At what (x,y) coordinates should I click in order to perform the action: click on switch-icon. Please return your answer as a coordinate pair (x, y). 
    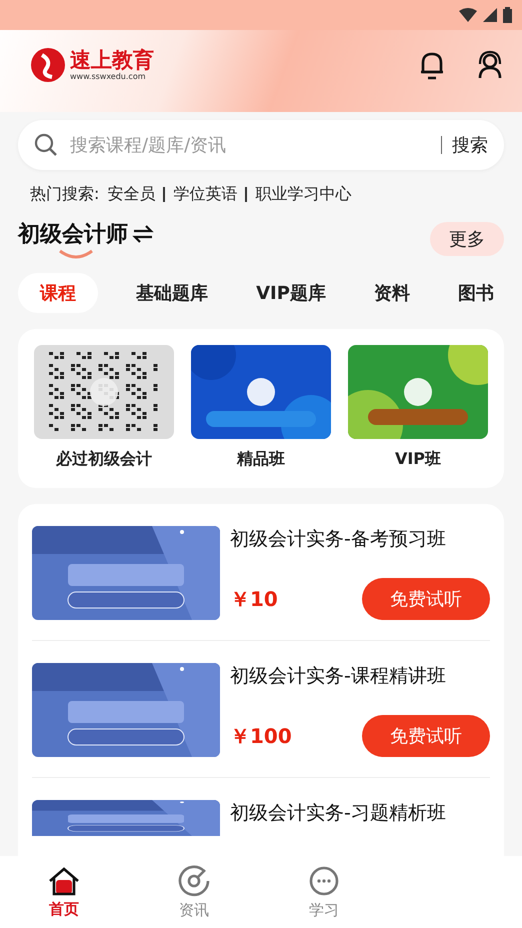
    Looking at the image, I should click on (143, 234).